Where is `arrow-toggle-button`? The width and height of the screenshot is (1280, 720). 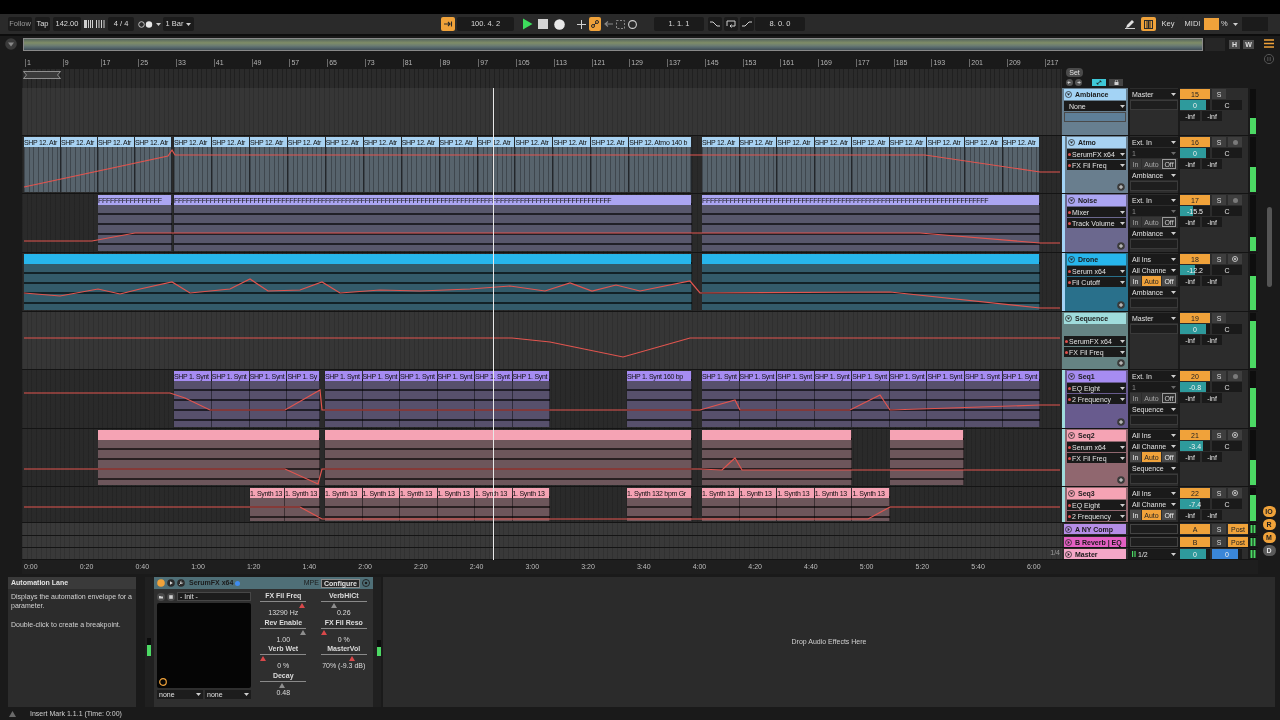 arrow-toggle-button is located at coordinates (448, 24).